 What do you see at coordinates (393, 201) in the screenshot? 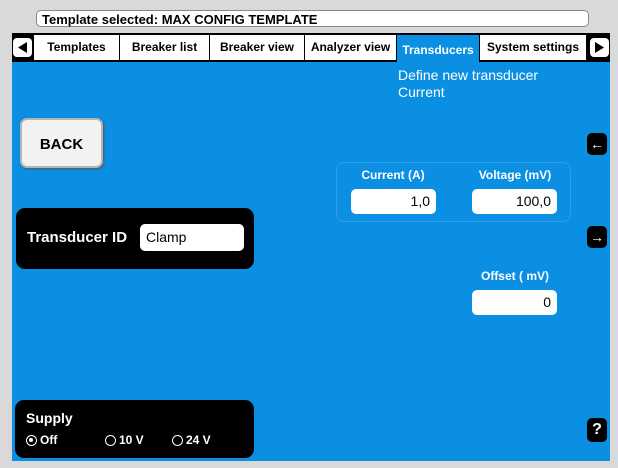
I see `current-input: 1,0` at bounding box center [393, 201].